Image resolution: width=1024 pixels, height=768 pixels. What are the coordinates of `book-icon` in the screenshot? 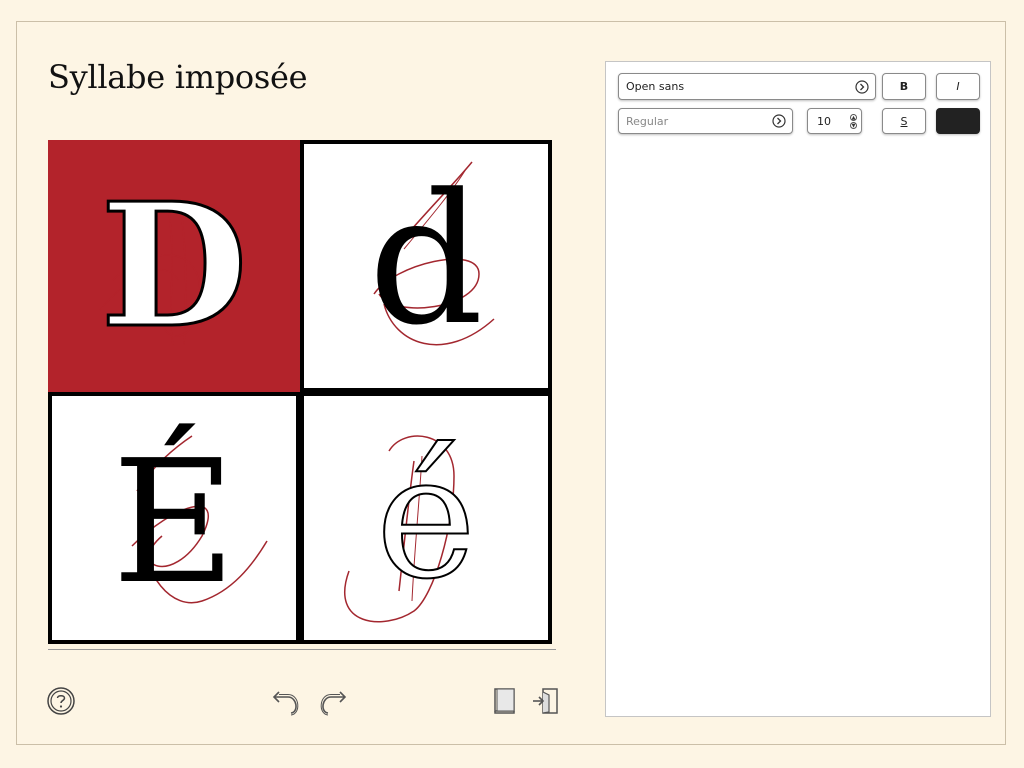 It's located at (504, 701).